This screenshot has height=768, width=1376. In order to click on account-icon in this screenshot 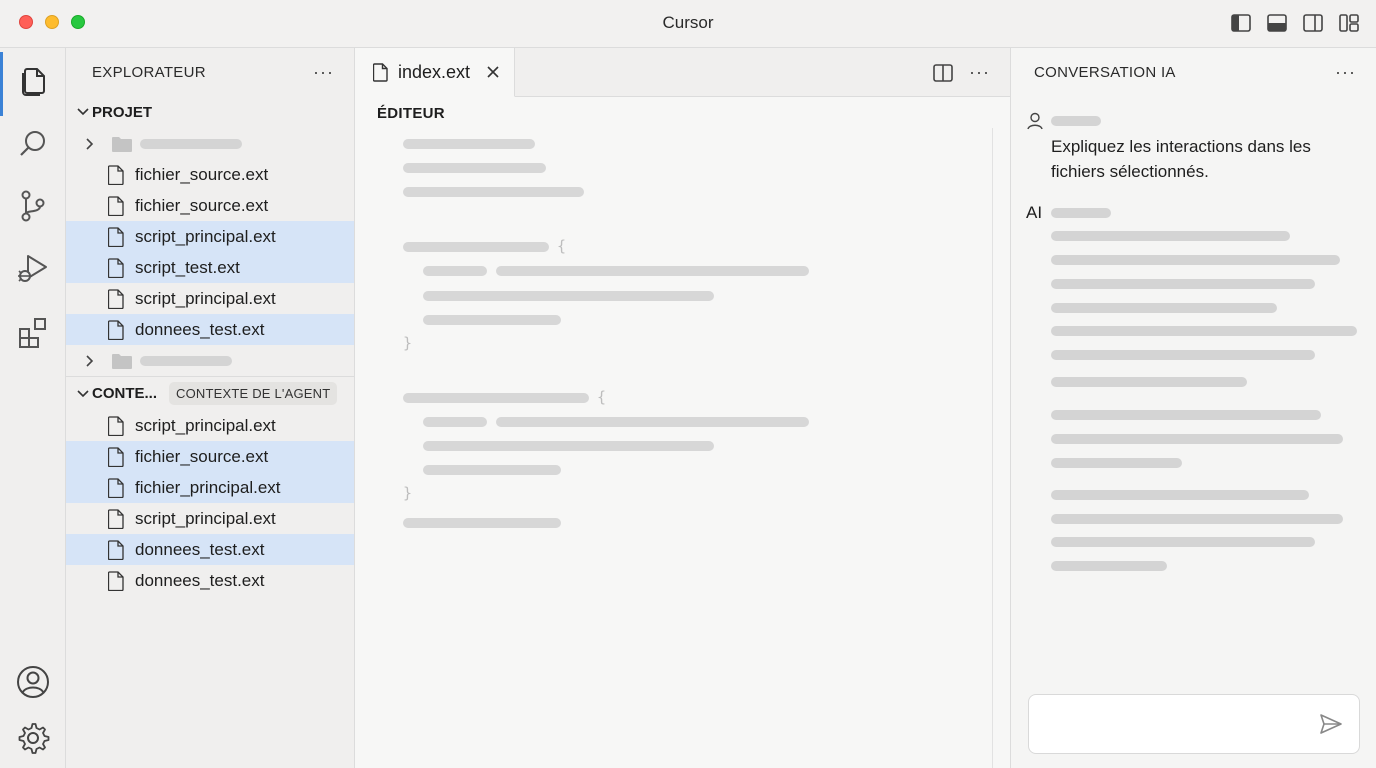, I will do `click(33, 682)`.